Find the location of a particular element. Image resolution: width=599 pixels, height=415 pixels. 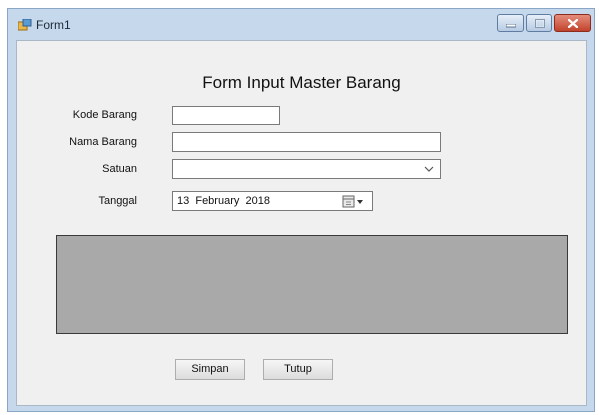

maximize-icon is located at coordinates (540, 23).